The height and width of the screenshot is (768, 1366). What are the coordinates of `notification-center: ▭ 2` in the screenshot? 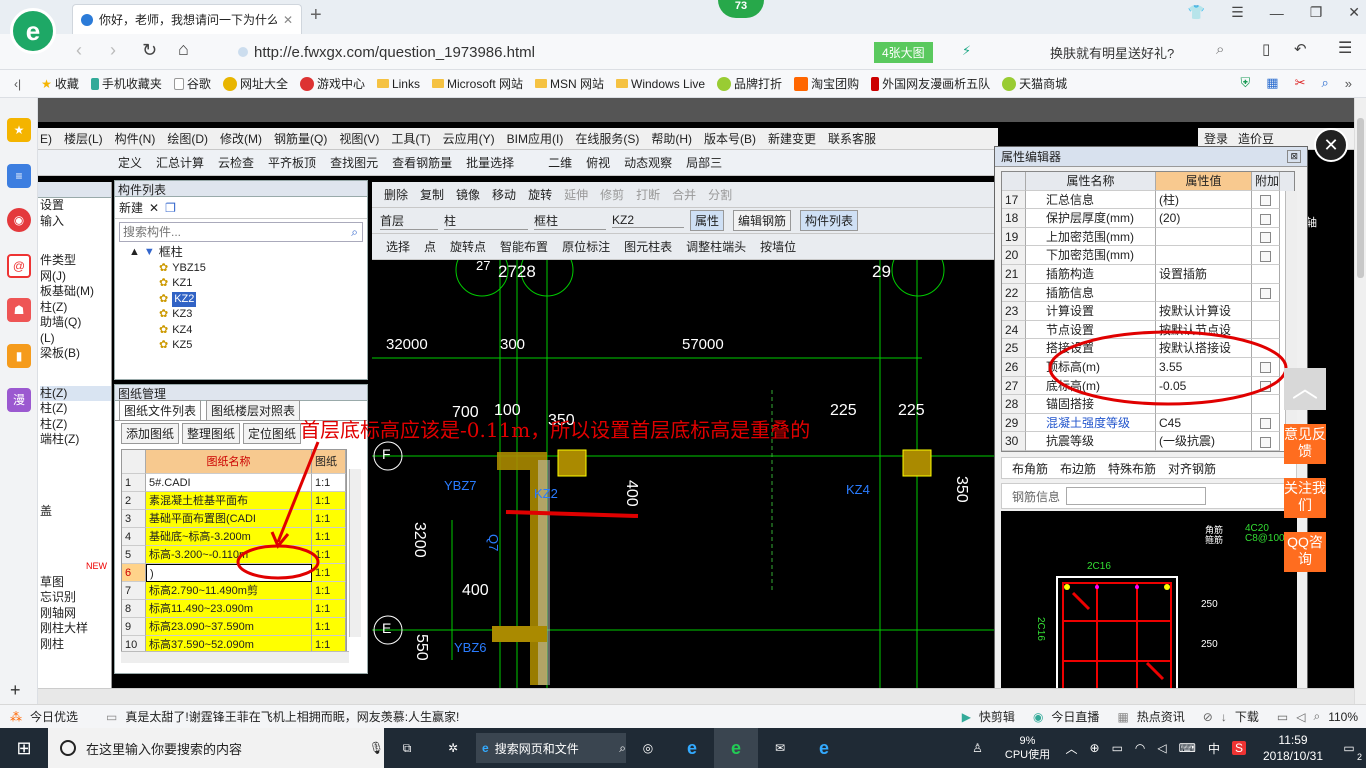 It's located at (1349, 748).